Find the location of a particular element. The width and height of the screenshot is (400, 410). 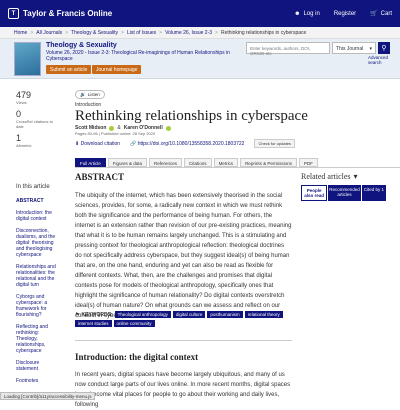

keyword-tag: internet studies is located at coordinates (93, 323).